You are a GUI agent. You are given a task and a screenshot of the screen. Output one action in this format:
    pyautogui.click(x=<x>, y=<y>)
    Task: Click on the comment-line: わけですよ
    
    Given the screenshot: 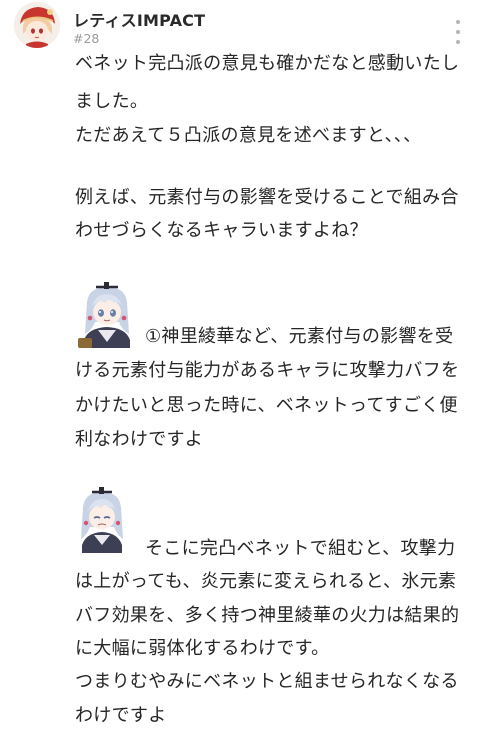 What is the action you would take?
    pyautogui.click(x=121, y=715)
    